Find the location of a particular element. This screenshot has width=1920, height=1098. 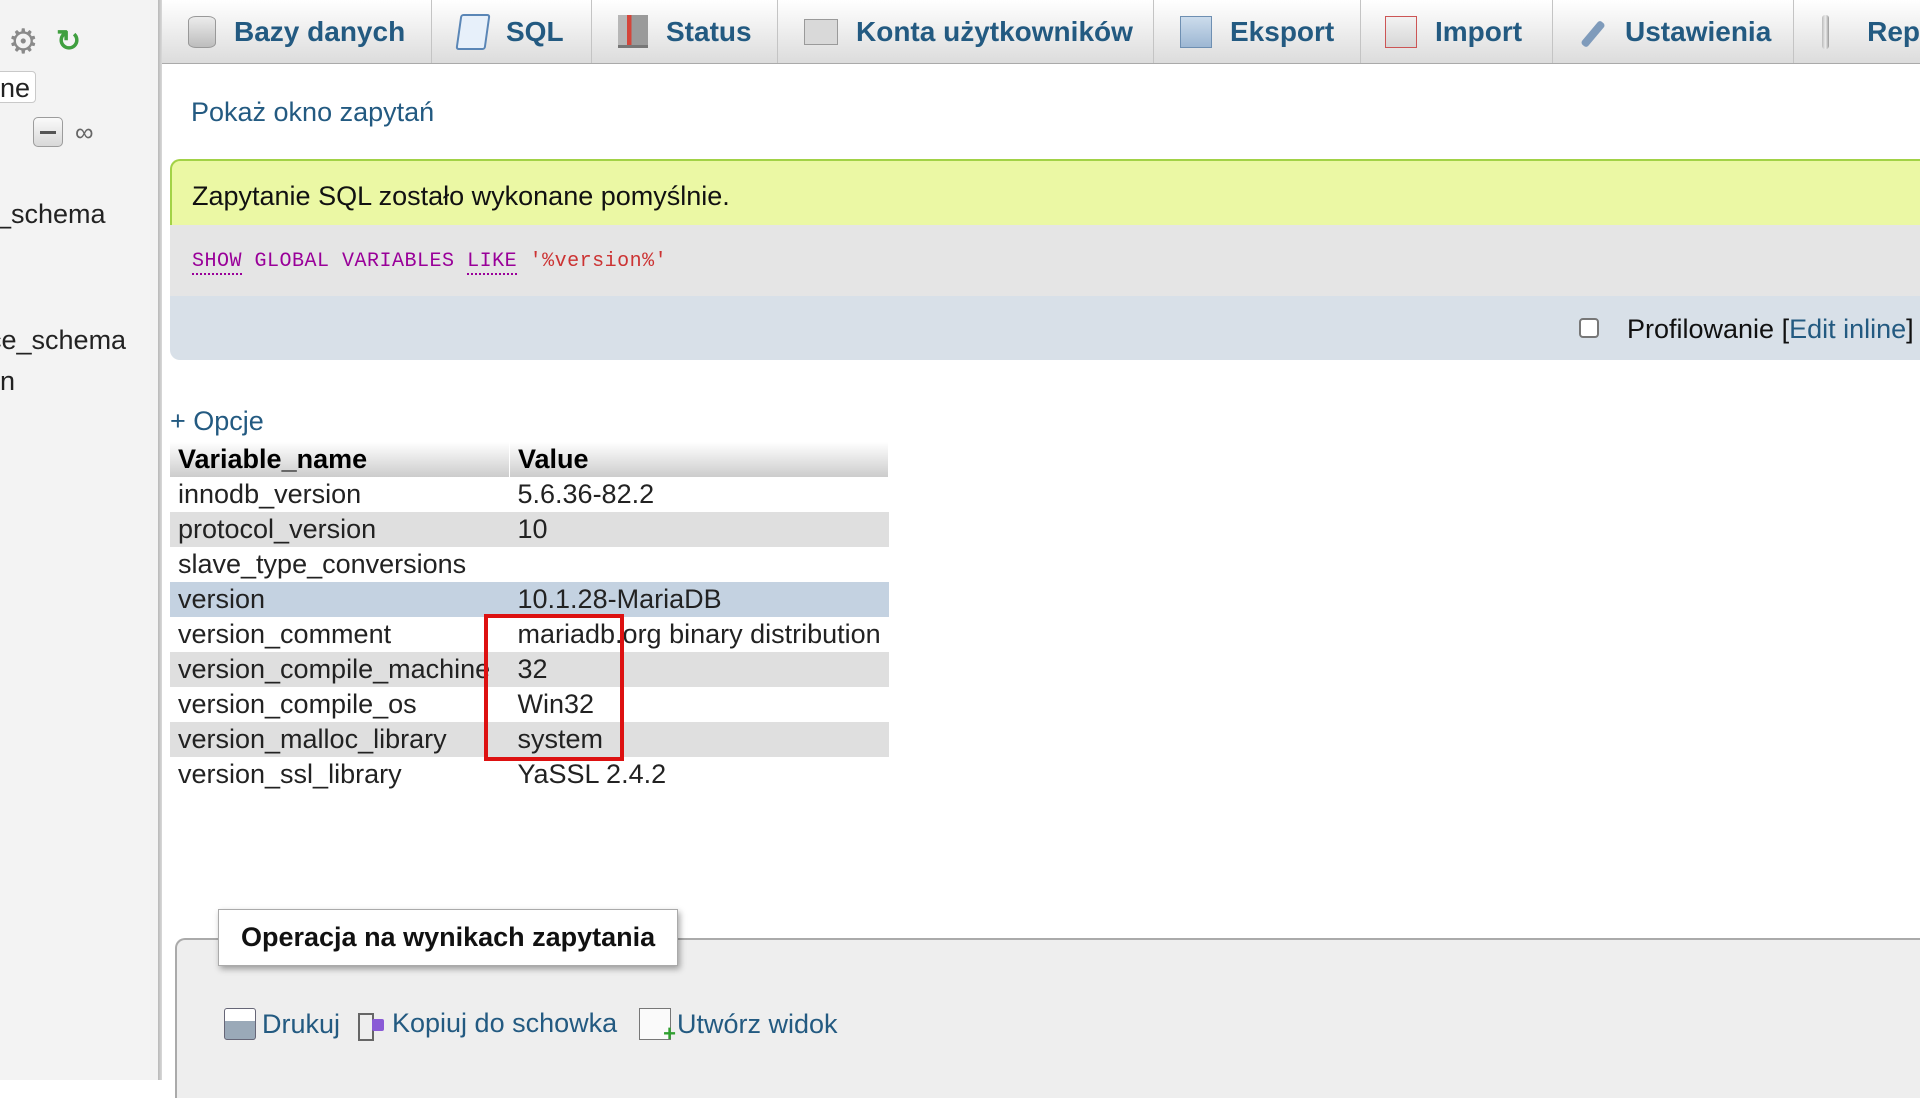

column-header-value: Value is located at coordinates (699, 459).